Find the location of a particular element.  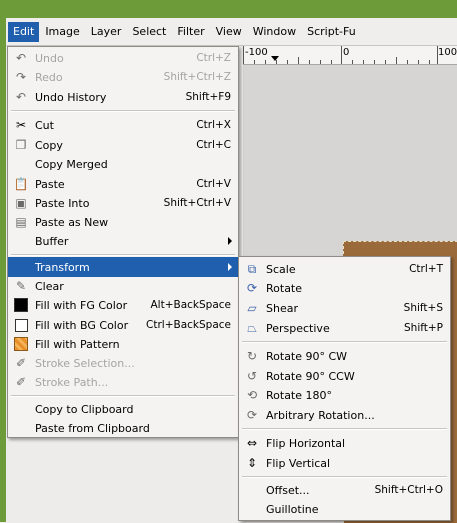

menu-item-offset: Offset... Shift+Ctrl+O is located at coordinates (344, 490).